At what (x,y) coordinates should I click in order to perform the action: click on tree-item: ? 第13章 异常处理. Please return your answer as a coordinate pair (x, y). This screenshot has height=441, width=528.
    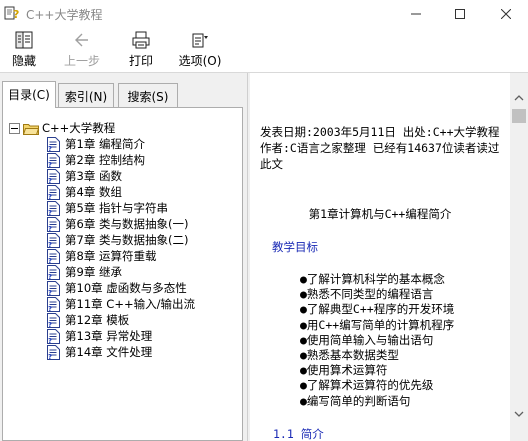
    Looking at the image, I should click on (121, 336).